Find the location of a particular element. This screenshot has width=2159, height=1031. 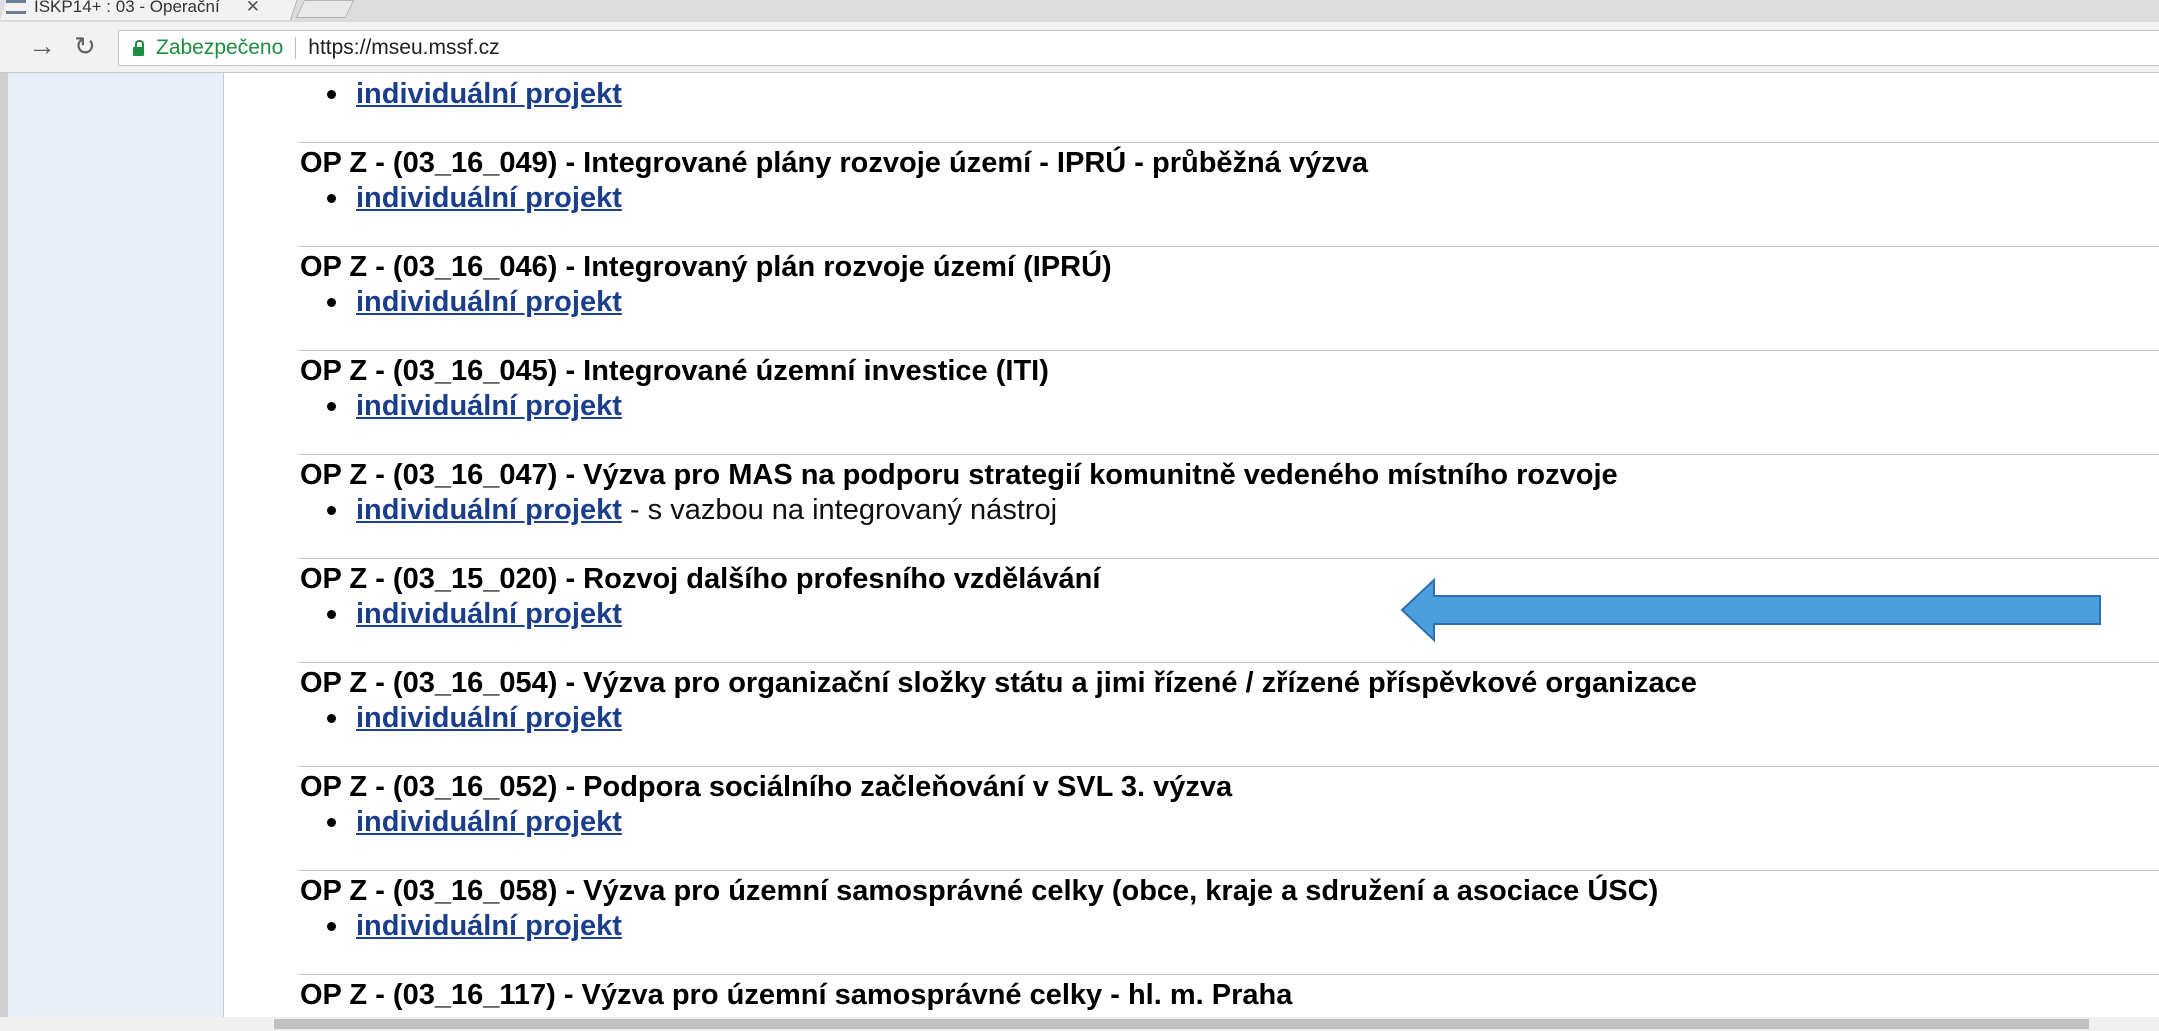

top-bullet-row: individuální projekt is located at coordinates (474, 94).